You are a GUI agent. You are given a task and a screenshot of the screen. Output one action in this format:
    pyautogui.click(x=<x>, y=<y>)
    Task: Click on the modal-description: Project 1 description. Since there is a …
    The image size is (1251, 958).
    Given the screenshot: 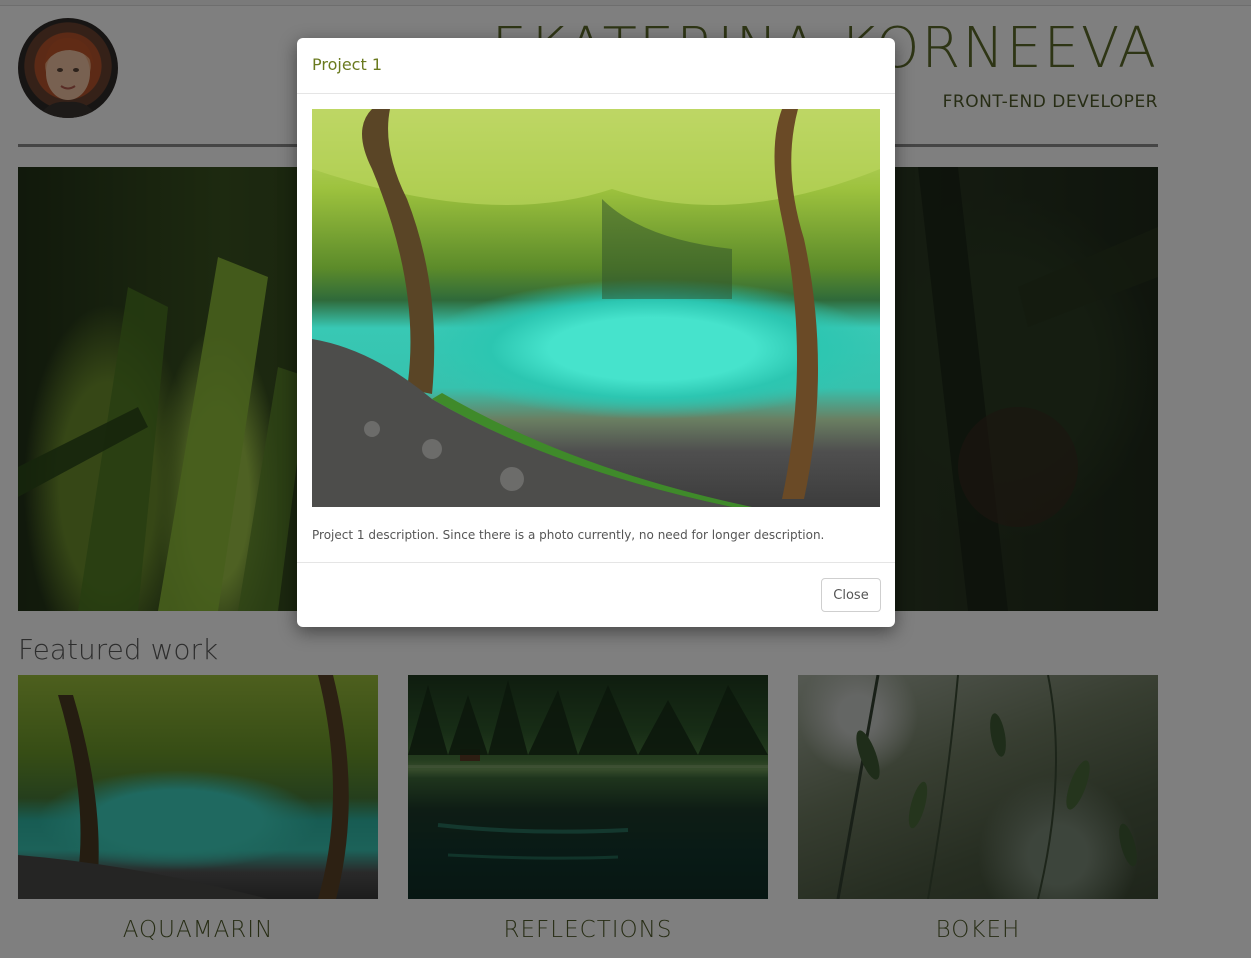 What is the action you would take?
    pyautogui.click(x=568, y=535)
    